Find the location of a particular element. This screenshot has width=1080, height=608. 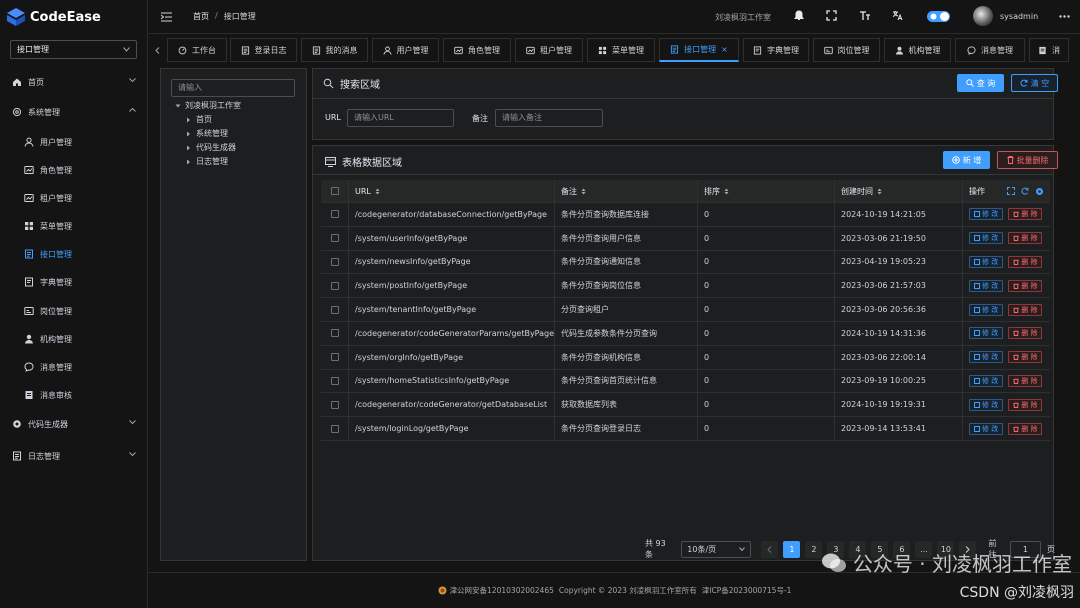

tabs-scroll-left-icon is located at coordinates (157, 50).